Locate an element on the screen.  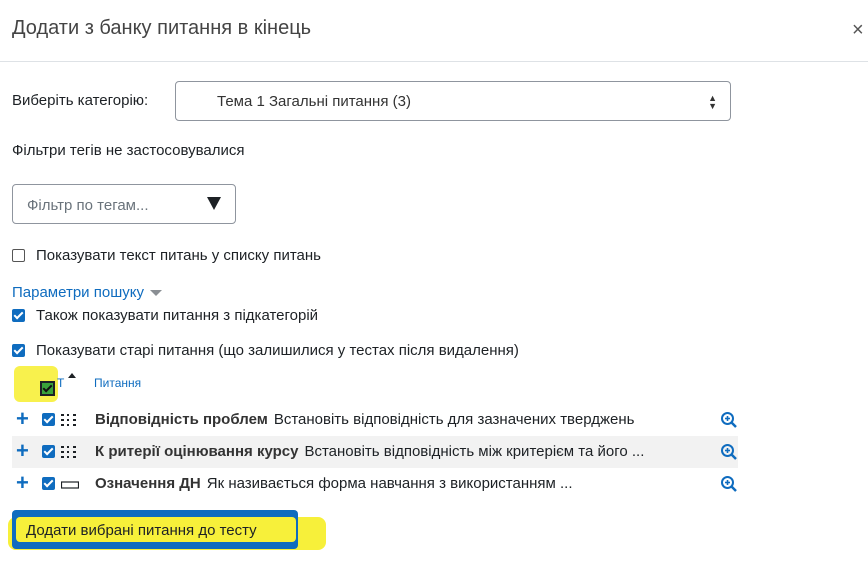
dialog-header: Додати з банку питання в кінець × is located at coordinates (434, 31).